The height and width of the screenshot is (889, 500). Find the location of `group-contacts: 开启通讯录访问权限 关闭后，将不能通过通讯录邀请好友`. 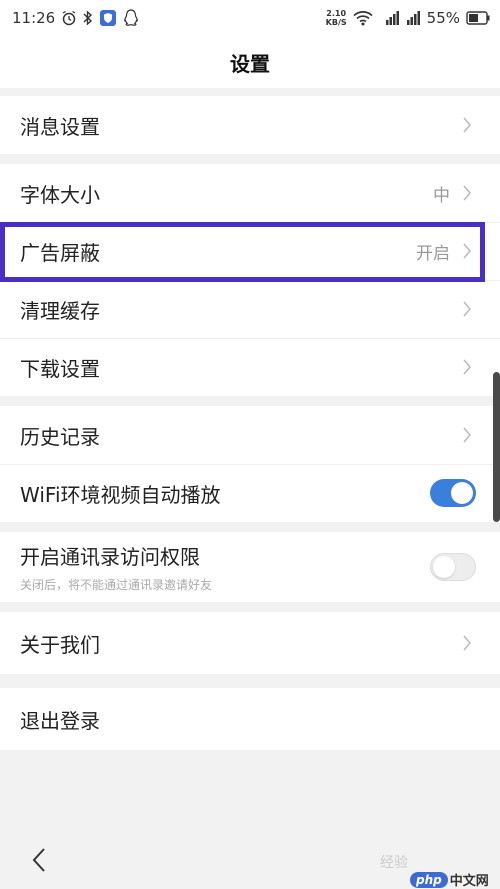

group-contacts: 开启通讯录访问权限 关闭后，将不能通过通讯录邀请好友 is located at coordinates (250, 567).